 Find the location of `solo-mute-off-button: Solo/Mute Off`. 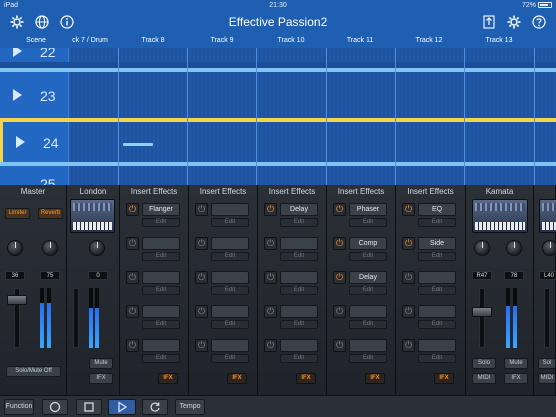

solo-mute-off-button: Solo/Mute Off is located at coordinates (33, 371).